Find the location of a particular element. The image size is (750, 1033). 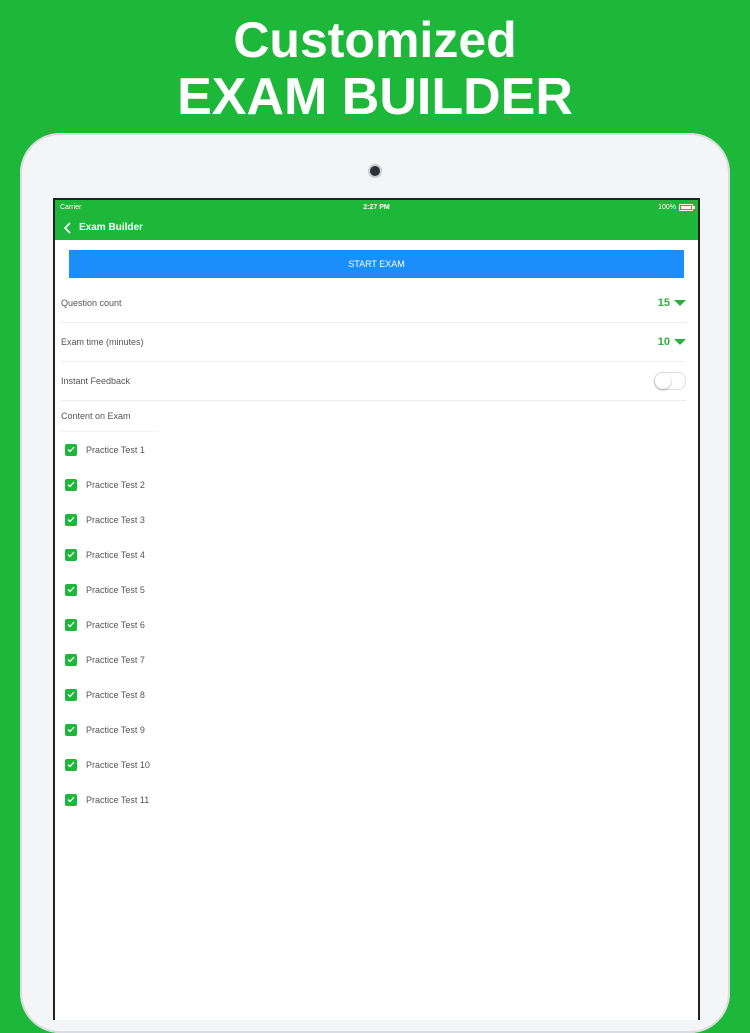

checklist-item-label: Practice Test 1 is located at coordinates (115, 449).